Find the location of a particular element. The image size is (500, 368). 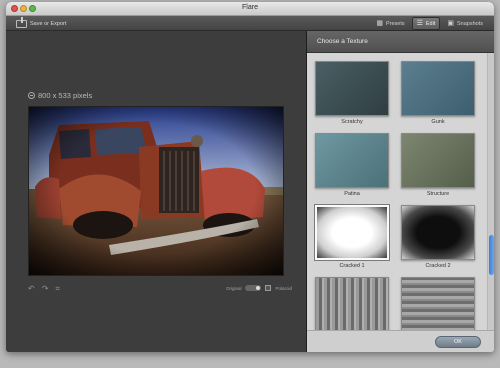

info-circle-icon is located at coordinates (31, 95).